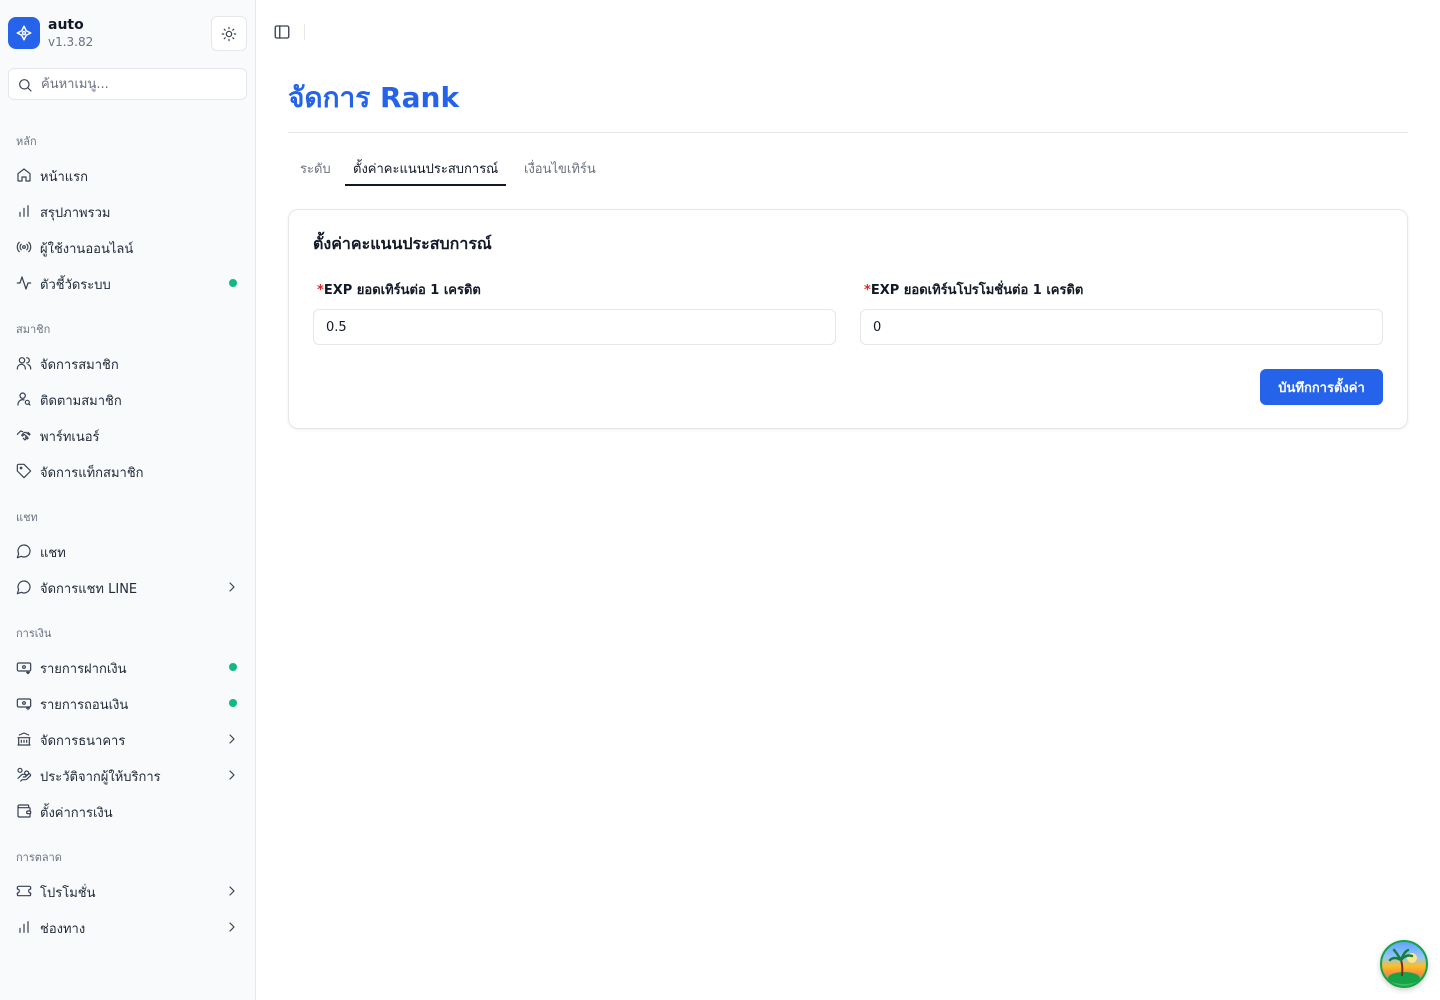 The height and width of the screenshot is (1000, 1440). Describe the element at coordinates (79, 365) in the screenshot. I see `sidebar-item-label: จัดการสมาชิก` at that location.